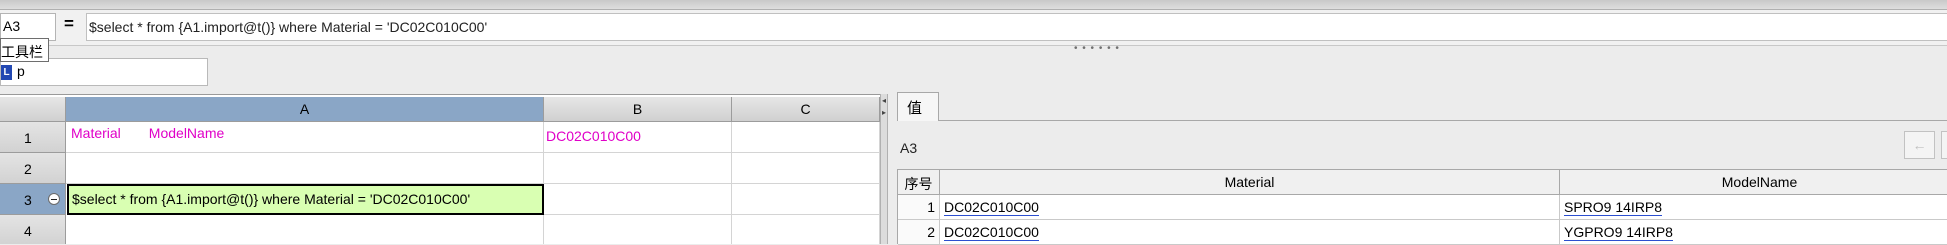 This screenshot has width=1947, height=245. What do you see at coordinates (806, 199) in the screenshot?
I see `cell-c3` at bounding box center [806, 199].